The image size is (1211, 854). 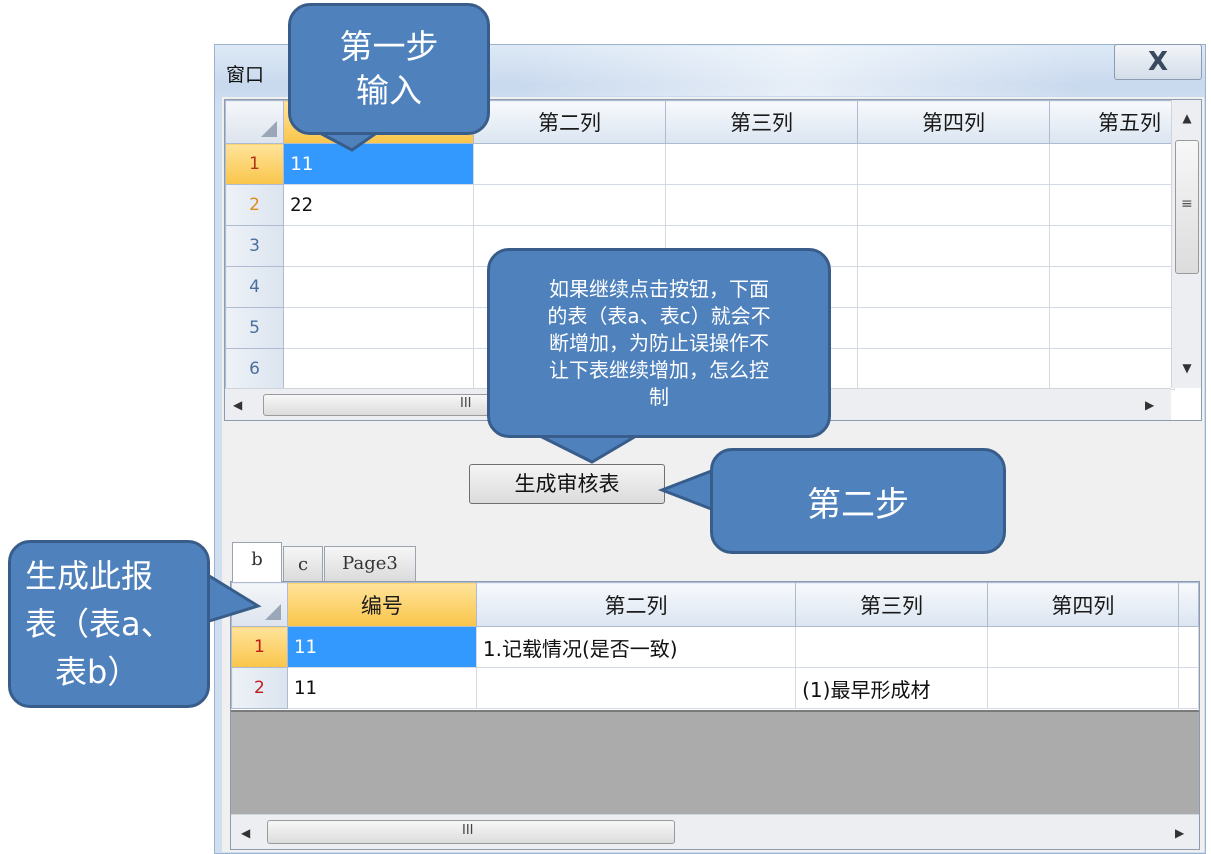 What do you see at coordinates (659, 315) in the screenshot?
I see `callout-question-line2: 的表（表a、表c）就会不` at bounding box center [659, 315].